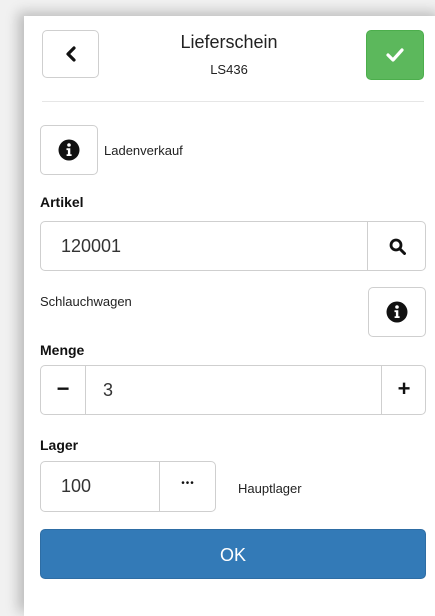 The width and height of the screenshot is (435, 616). I want to click on menge-increment-button: +, so click(403, 390).